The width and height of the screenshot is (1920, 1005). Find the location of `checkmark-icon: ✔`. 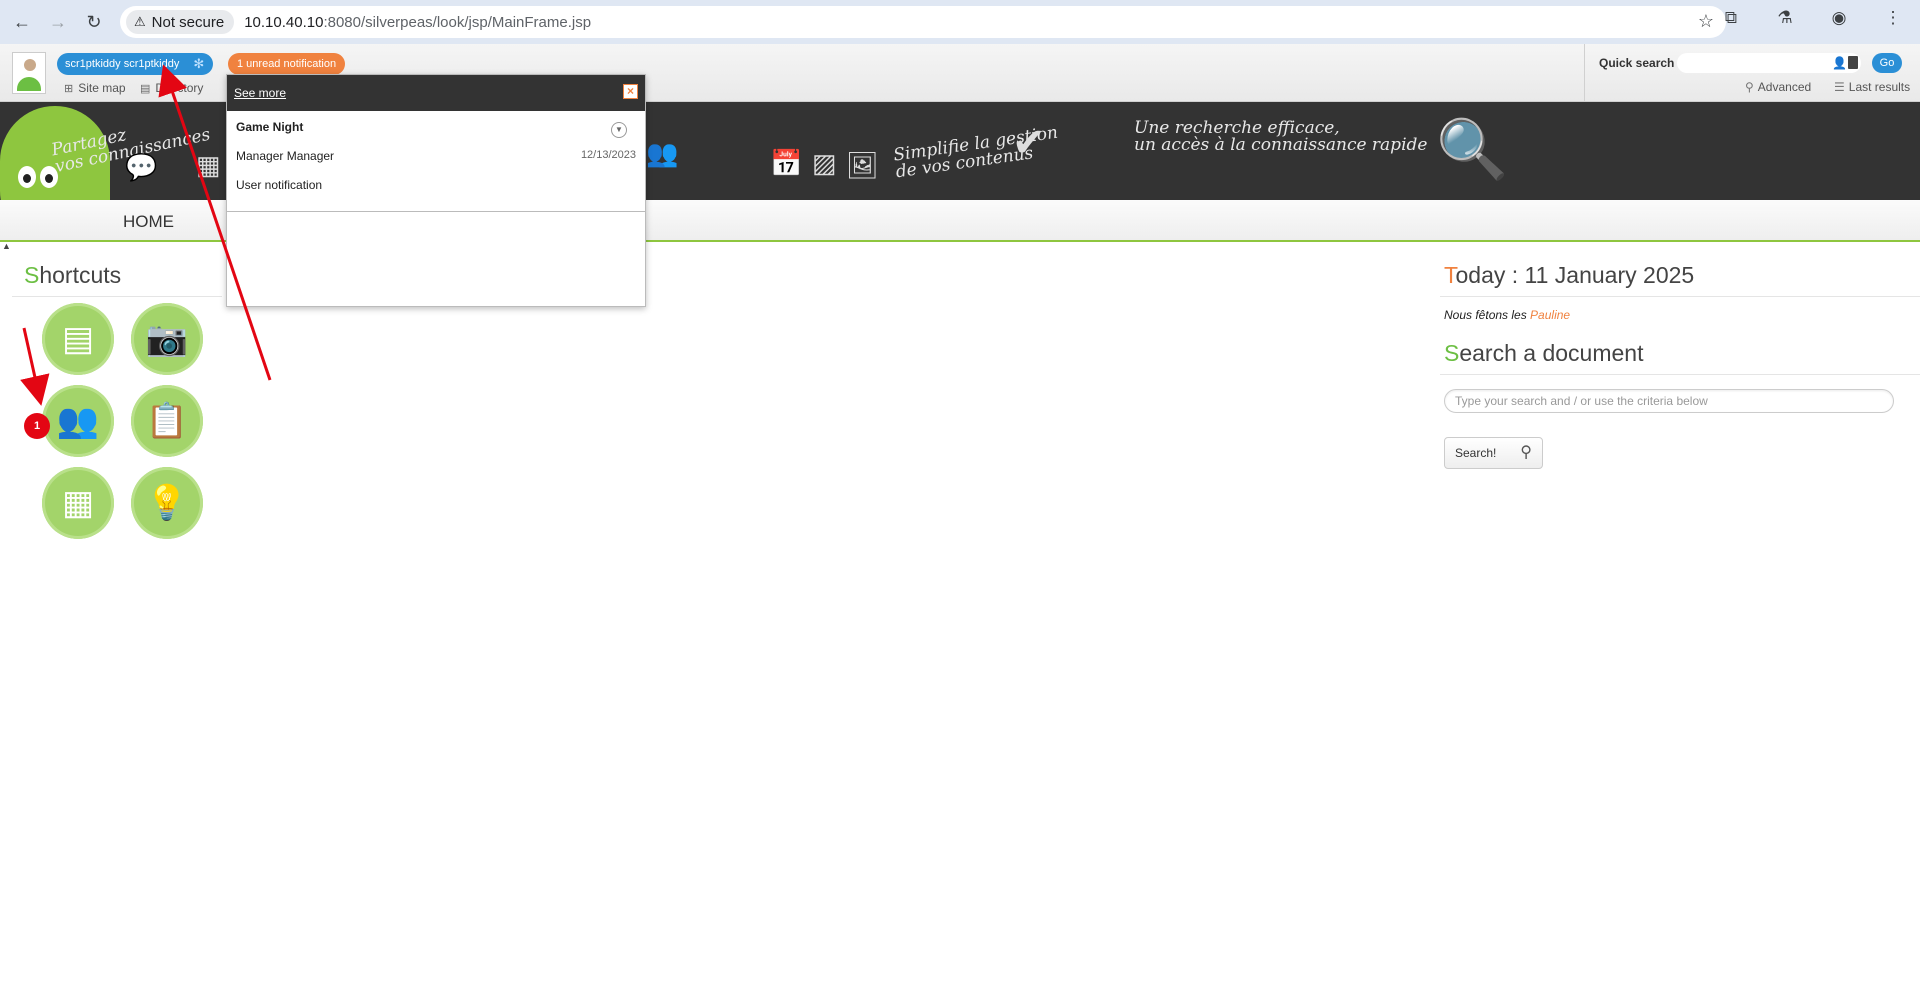

checkmark-icon: ✔ is located at coordinates (1029, 143).